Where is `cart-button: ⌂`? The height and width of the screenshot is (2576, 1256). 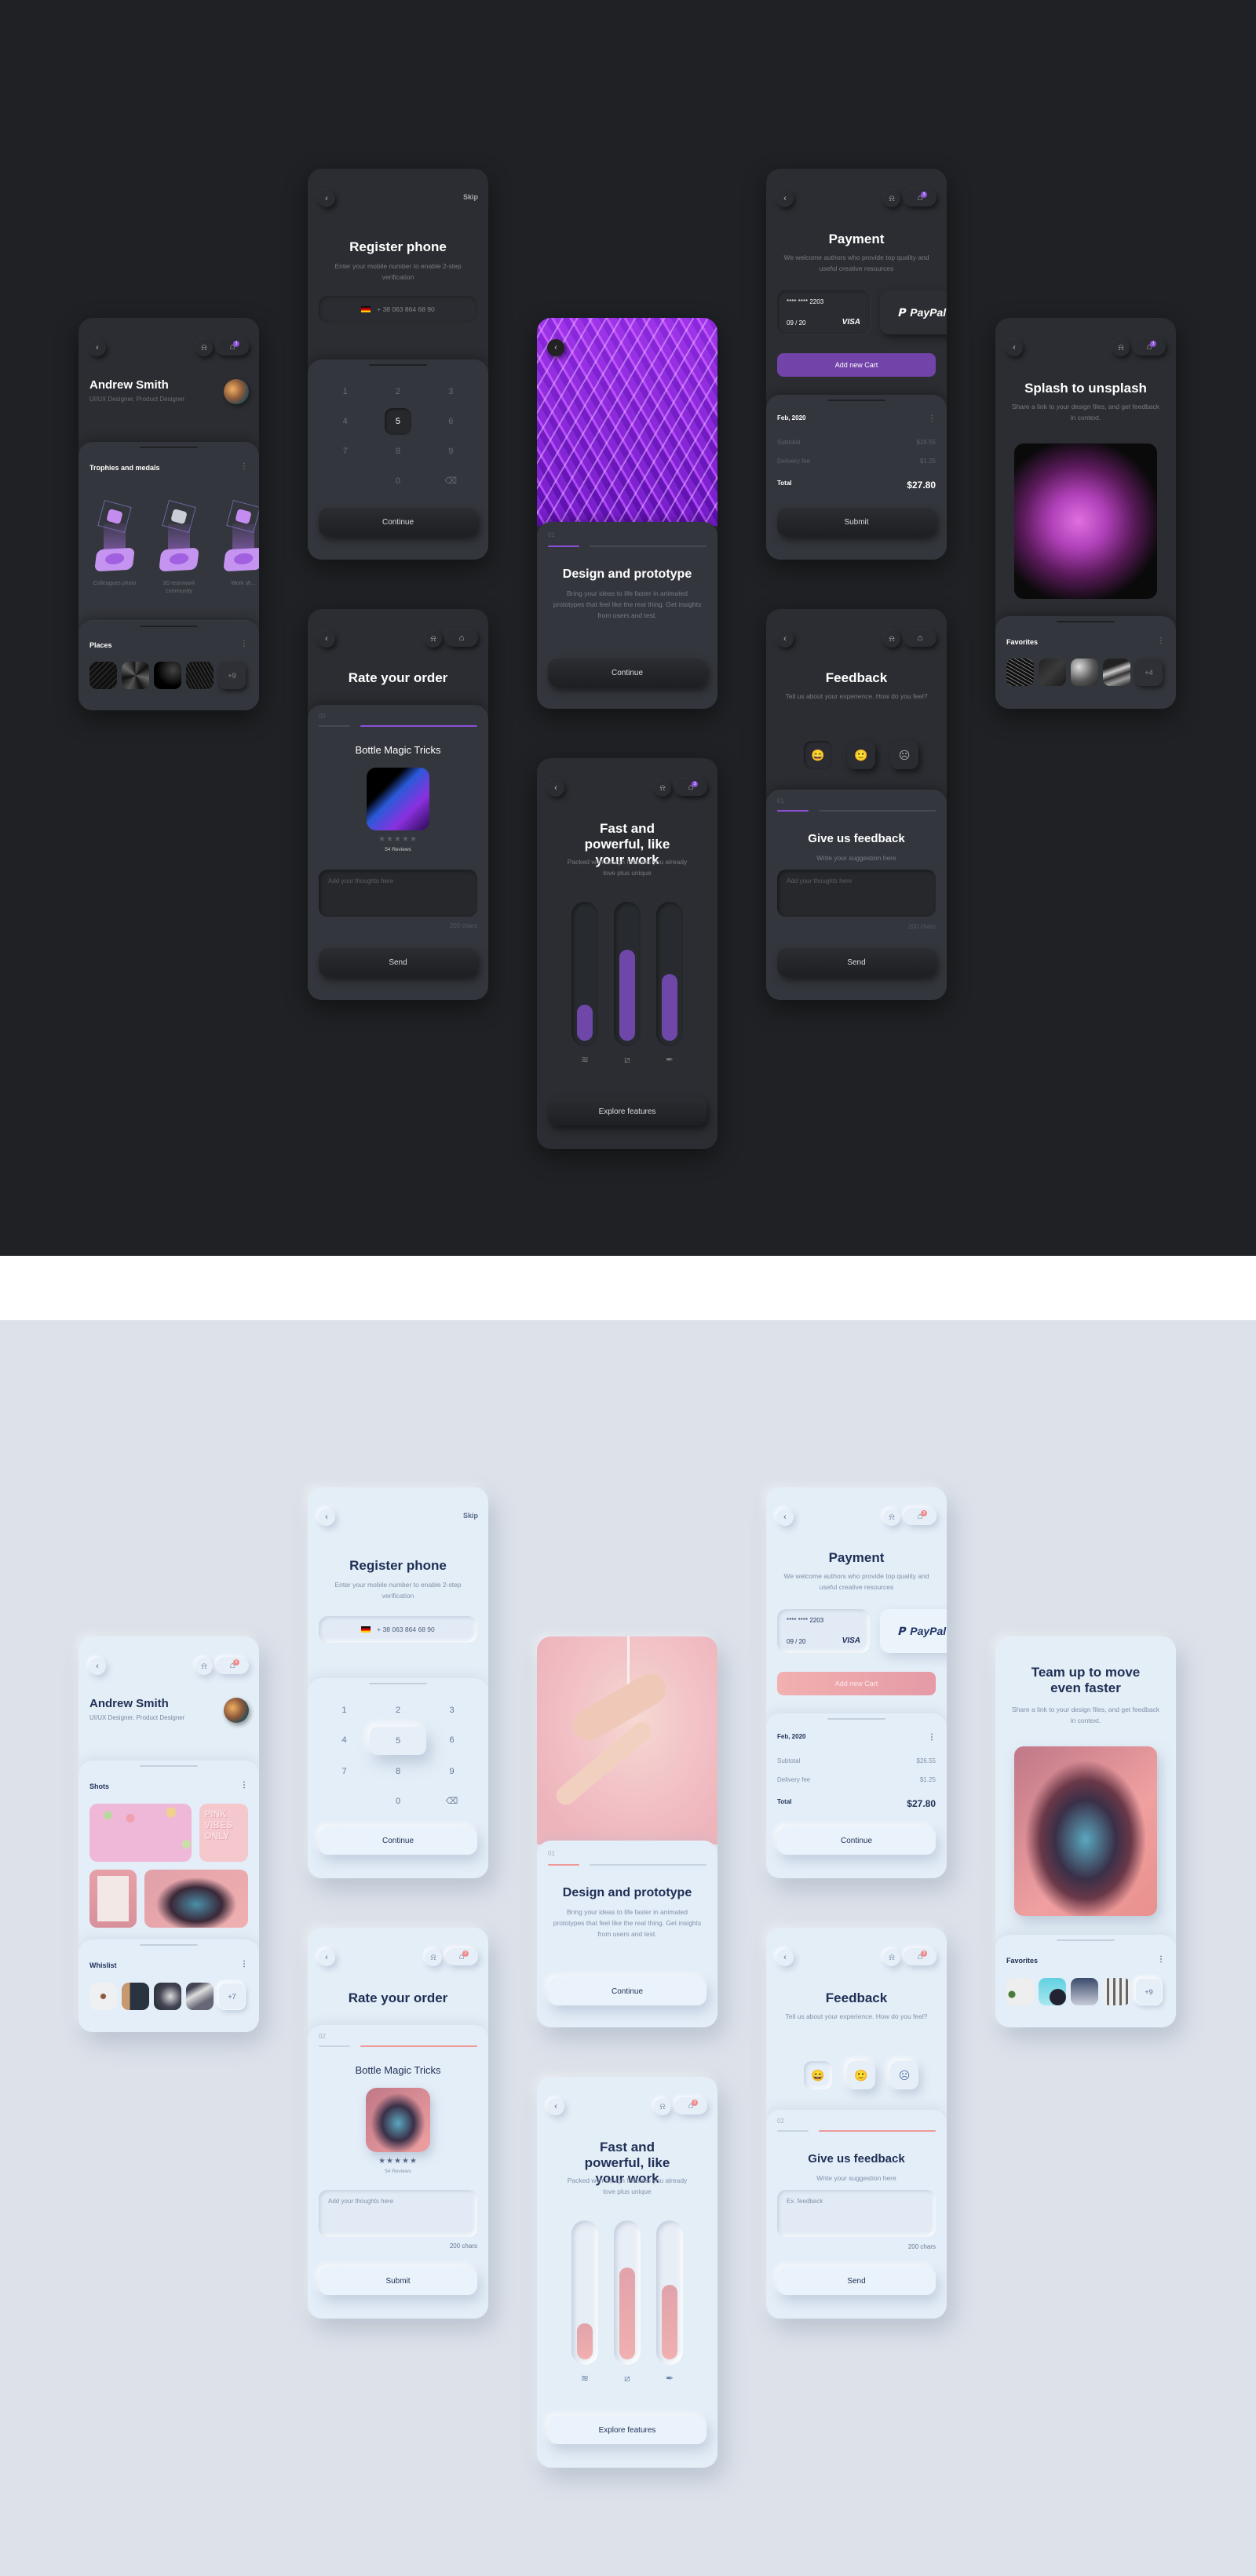 cart-button: ⌂ is located at coordinates (920, 638).